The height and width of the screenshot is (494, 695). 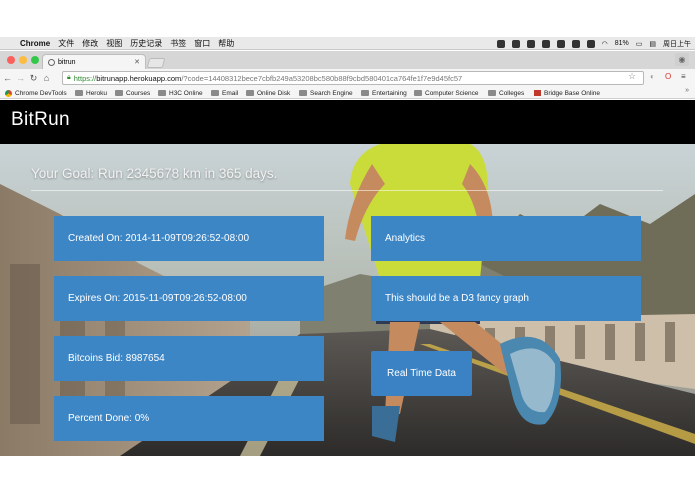 I want to click on opera-icon: O, so click(x=668, y=76).